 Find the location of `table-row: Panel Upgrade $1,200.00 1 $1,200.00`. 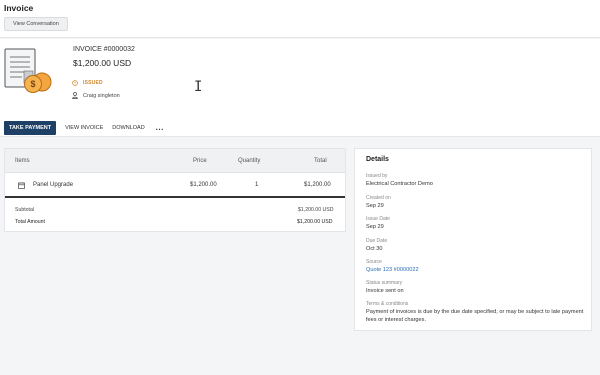

table-row: Panel Upgrade $1,200.00 1 $1,200.00 is located at coordinates (175, 186).